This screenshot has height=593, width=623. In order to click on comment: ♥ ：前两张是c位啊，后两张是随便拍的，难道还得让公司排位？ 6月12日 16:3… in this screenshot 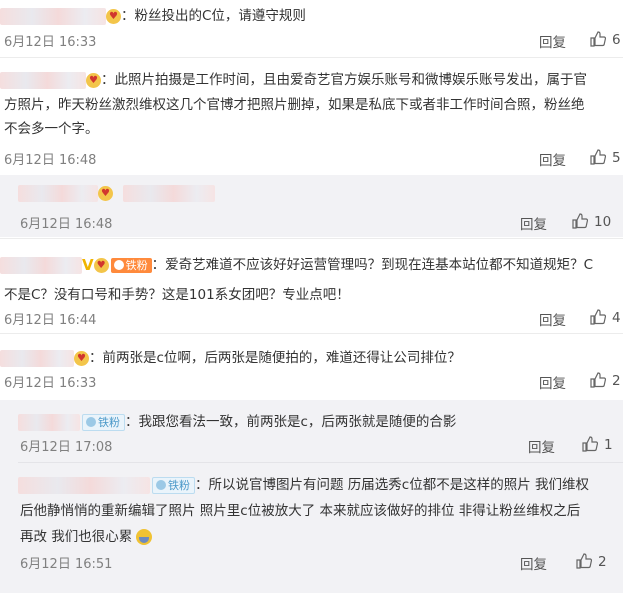, I will do `click(311, 364)`.